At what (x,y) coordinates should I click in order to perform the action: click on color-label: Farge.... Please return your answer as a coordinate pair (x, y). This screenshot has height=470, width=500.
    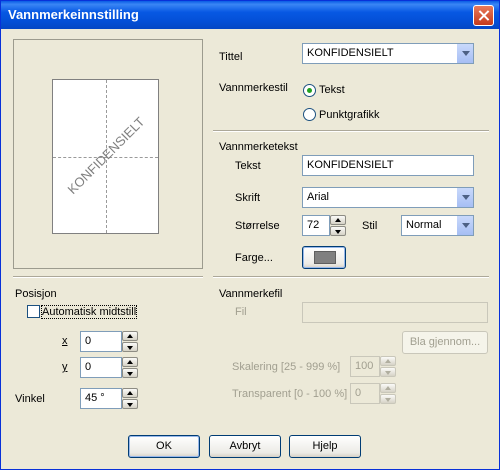
    Looking at the image, I should click on (254, 258).